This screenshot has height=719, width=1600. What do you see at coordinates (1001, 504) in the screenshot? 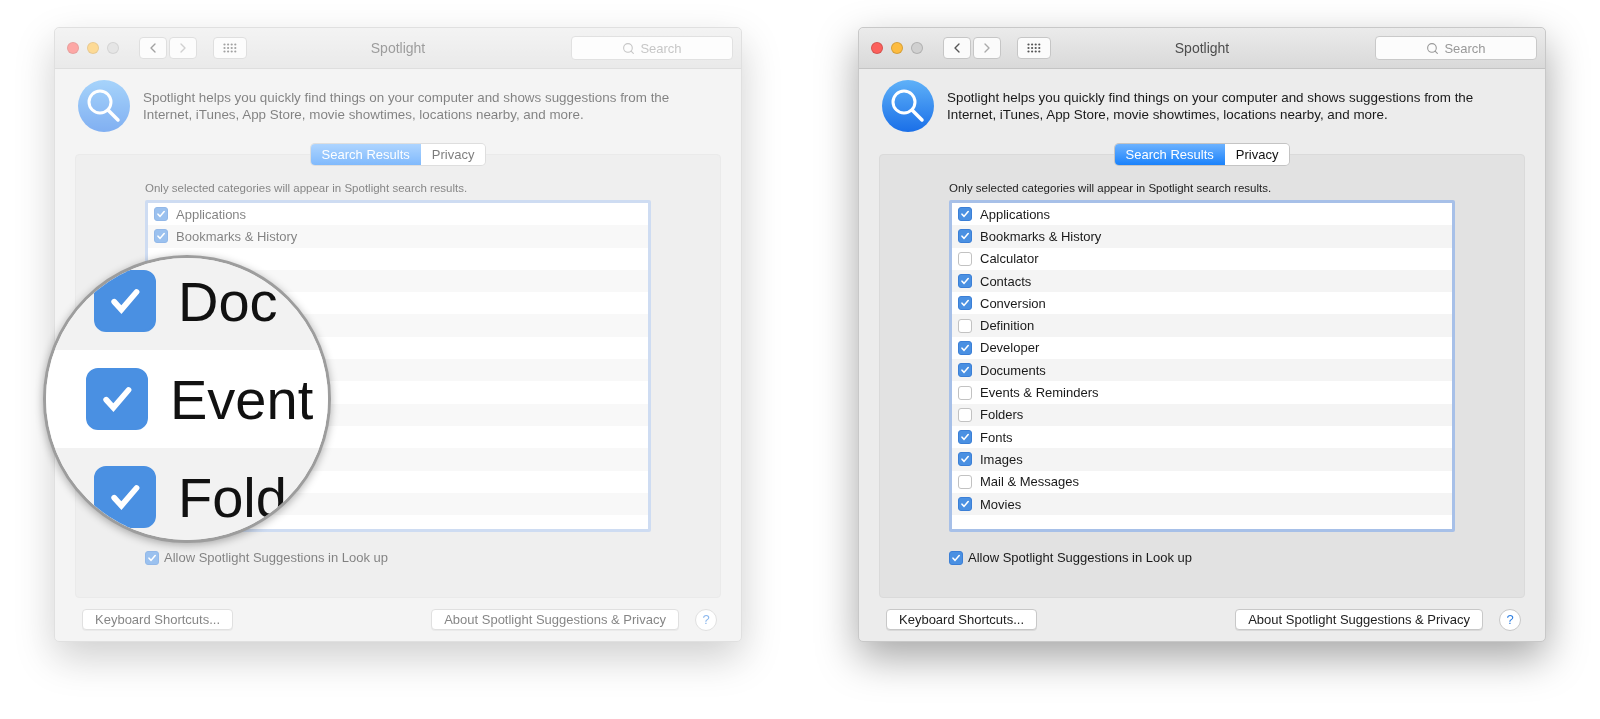
I see `category-label: Movies` at bounding box center [1001, 504].